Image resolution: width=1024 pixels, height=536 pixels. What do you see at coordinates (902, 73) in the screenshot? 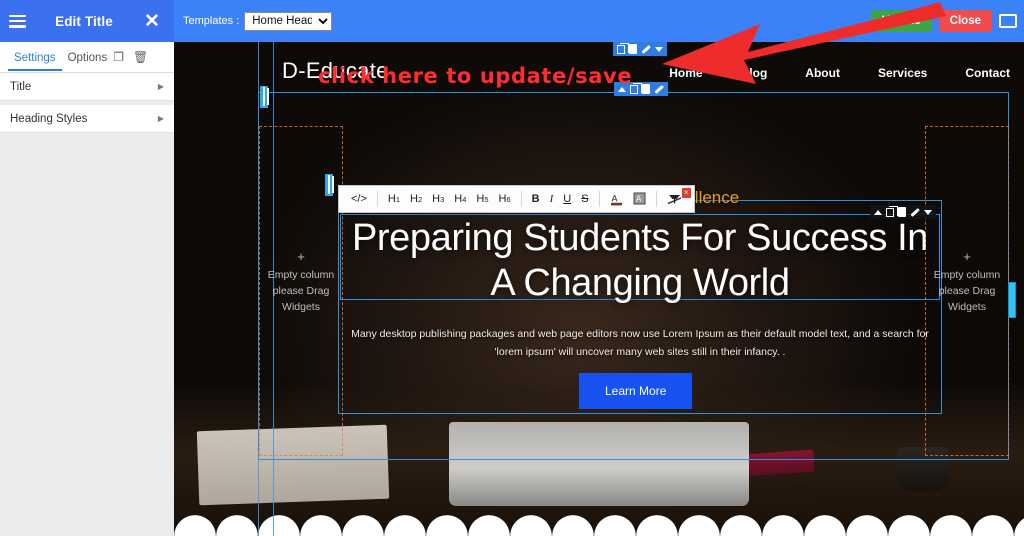
I see `nav-item-services: Services` at bounding box center [902, 73].